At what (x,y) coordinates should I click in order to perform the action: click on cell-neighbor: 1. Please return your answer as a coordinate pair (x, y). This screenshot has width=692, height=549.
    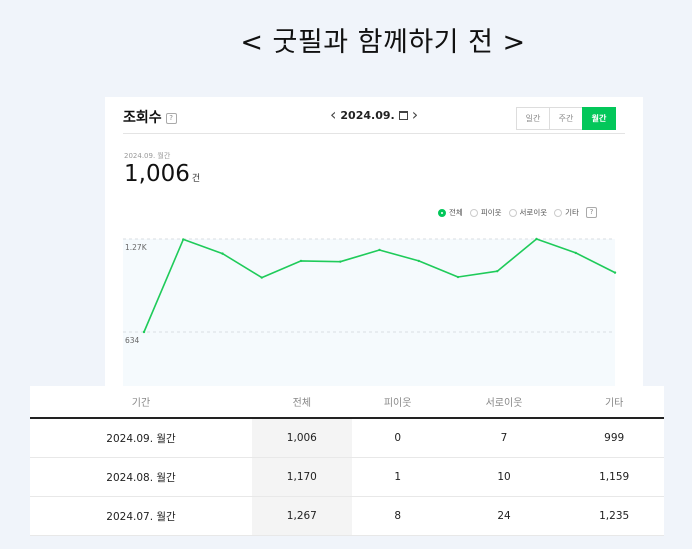
    Looking at the image, I should click on (397, 477).